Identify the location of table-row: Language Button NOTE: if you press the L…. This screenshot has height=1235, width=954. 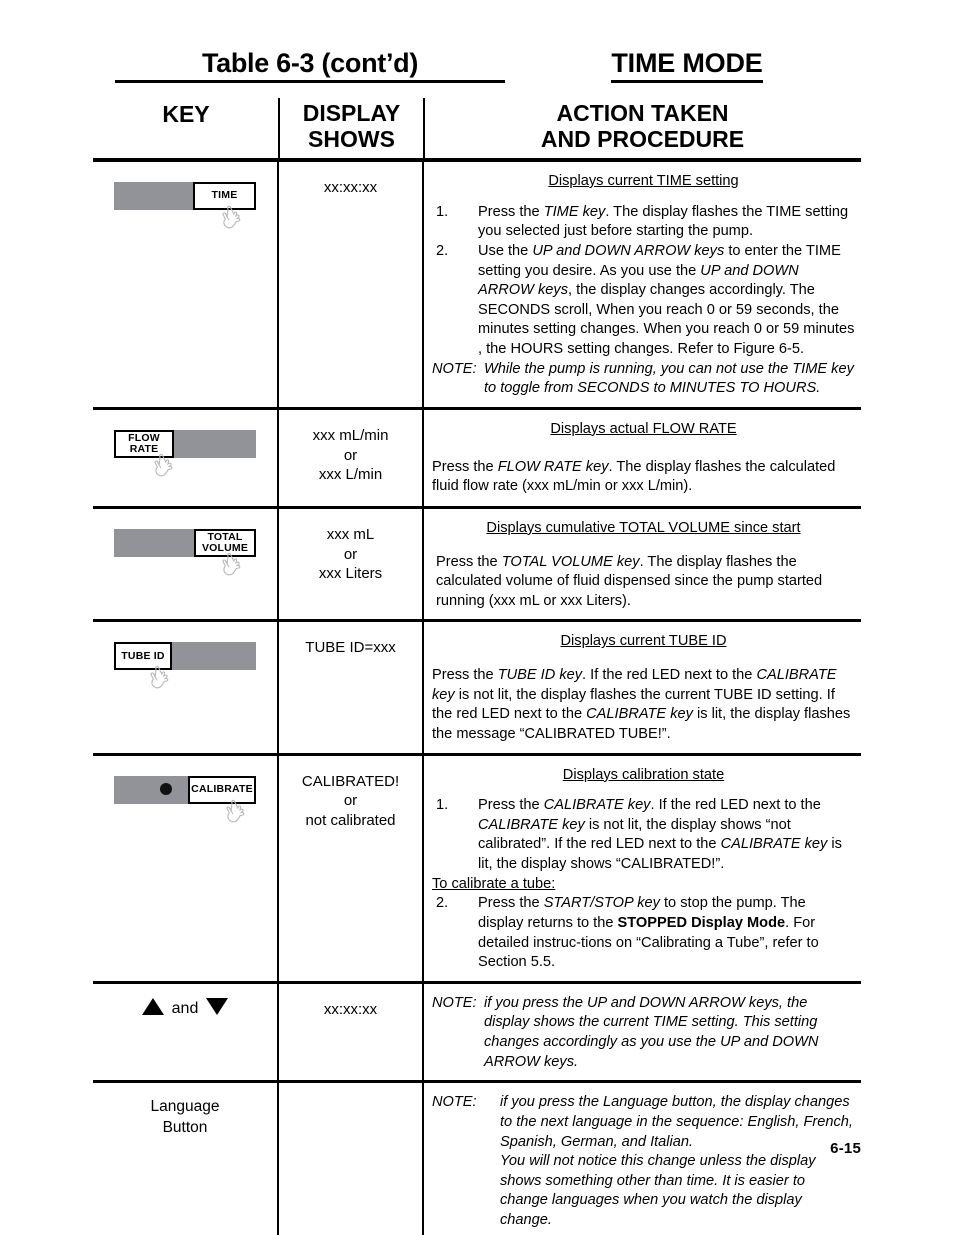
(477, 1159).